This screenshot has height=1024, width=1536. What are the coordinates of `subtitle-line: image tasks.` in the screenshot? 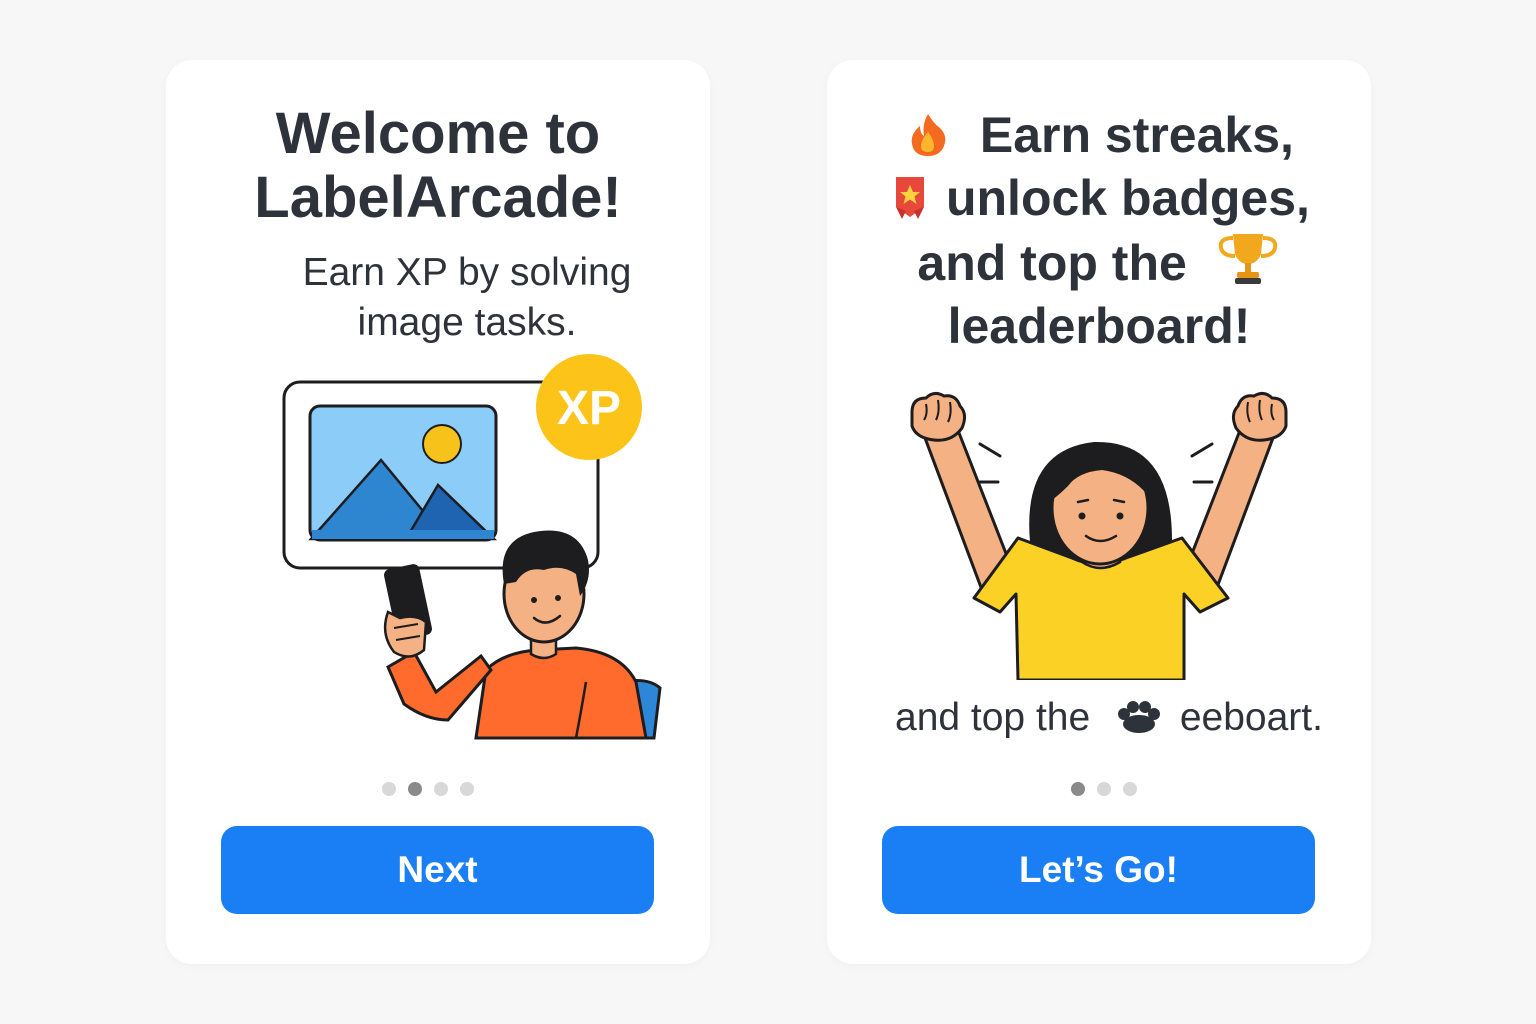 It's located at (467, 322).